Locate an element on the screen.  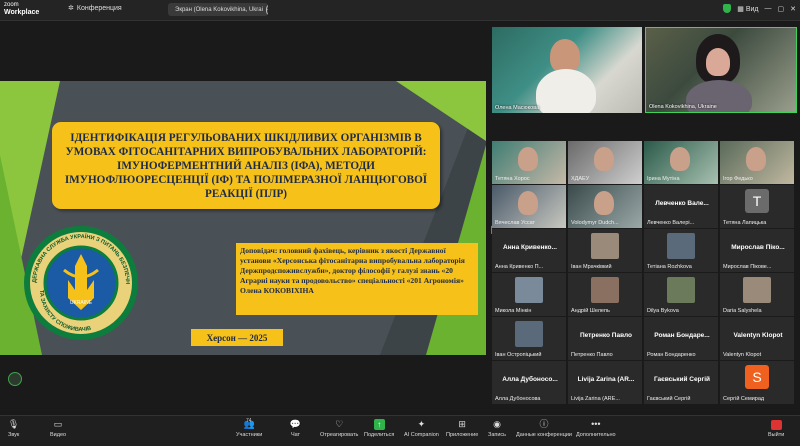
participant-name: Іван Мрачківкий is located at coordinates (591, 267).